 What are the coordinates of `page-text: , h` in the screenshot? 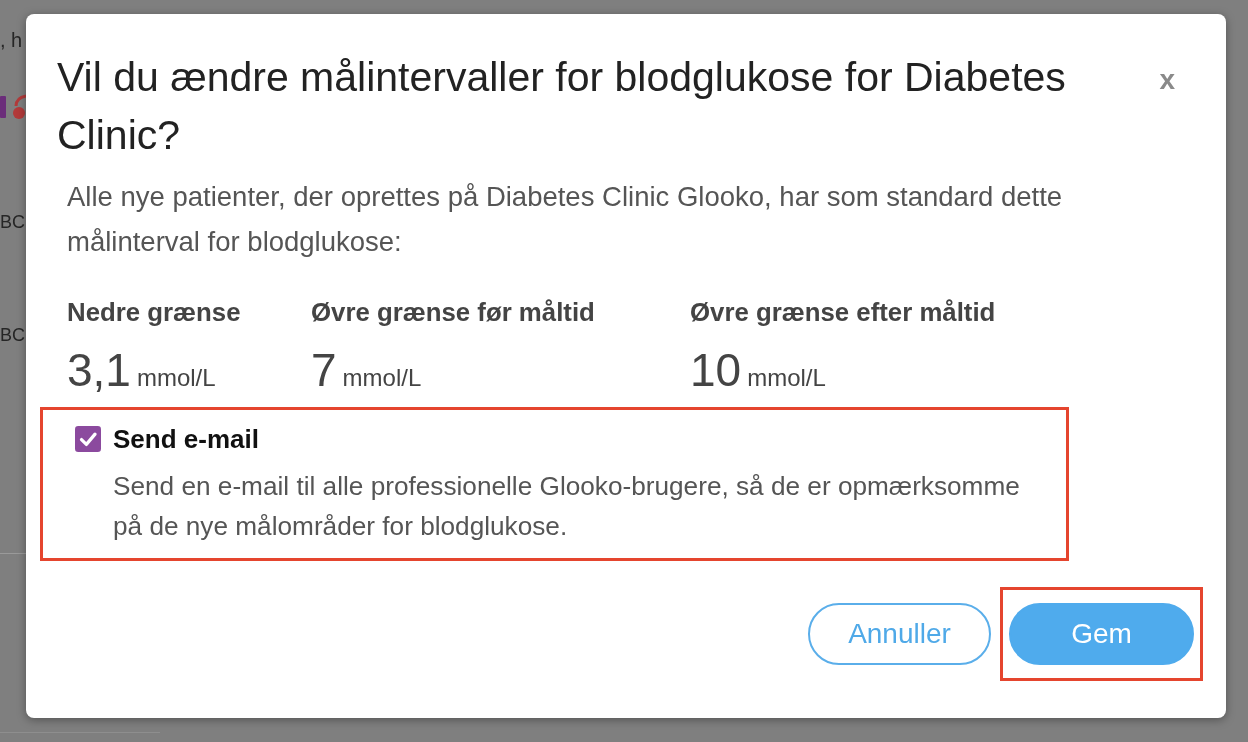 It's located at (12, 40).